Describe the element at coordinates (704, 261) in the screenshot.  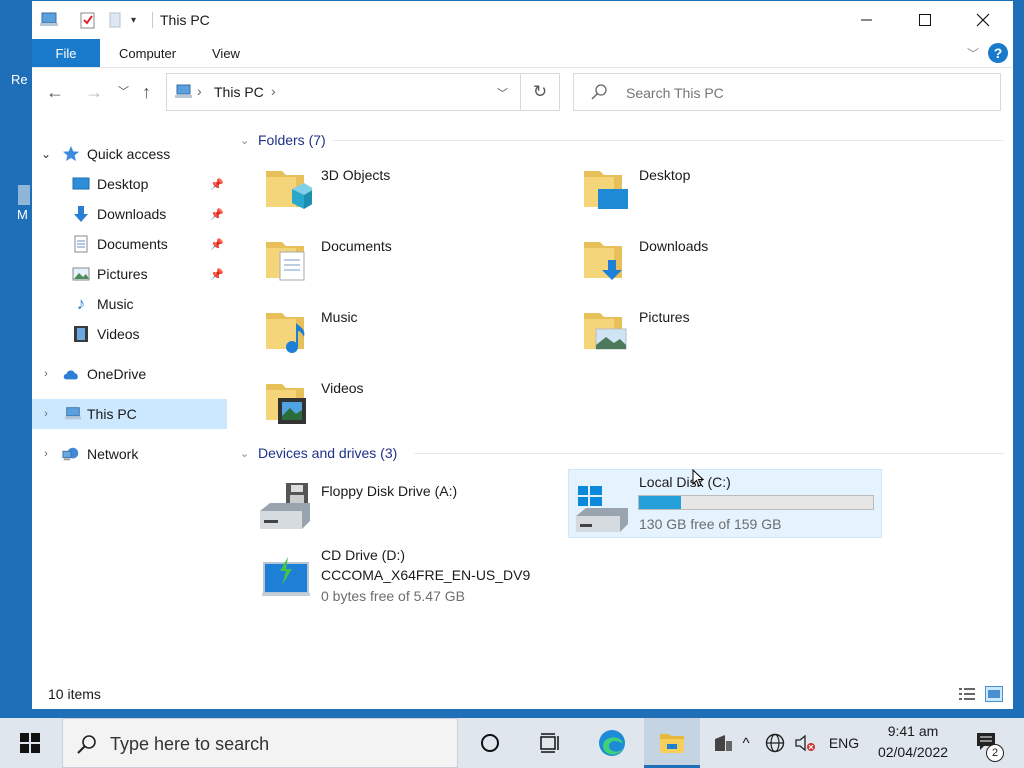
I see `folder-downloads: Downloads` at that location.